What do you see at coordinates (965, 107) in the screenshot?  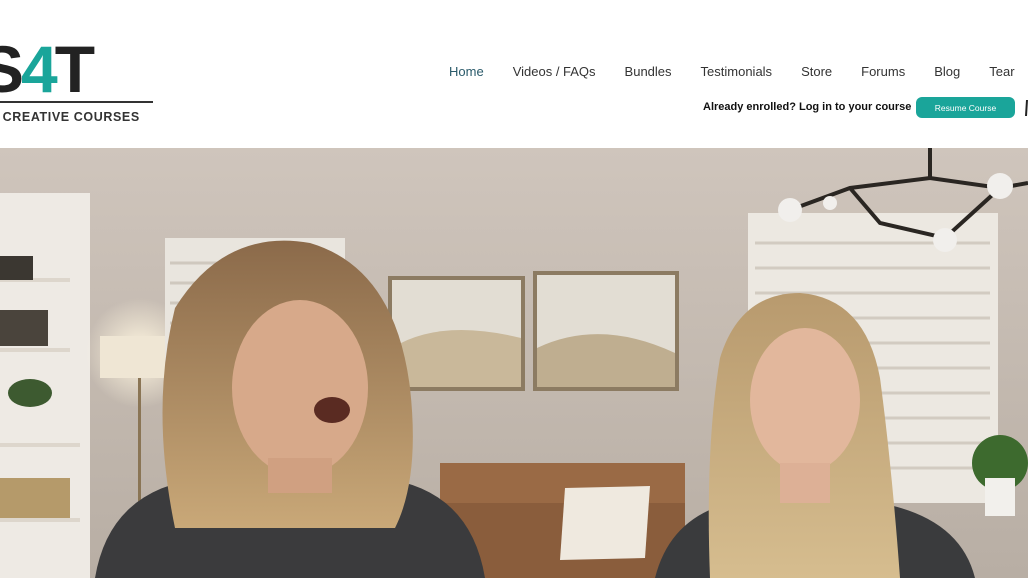 I see `resume-course-button: Resume Course` at bounding box center [965, 107].